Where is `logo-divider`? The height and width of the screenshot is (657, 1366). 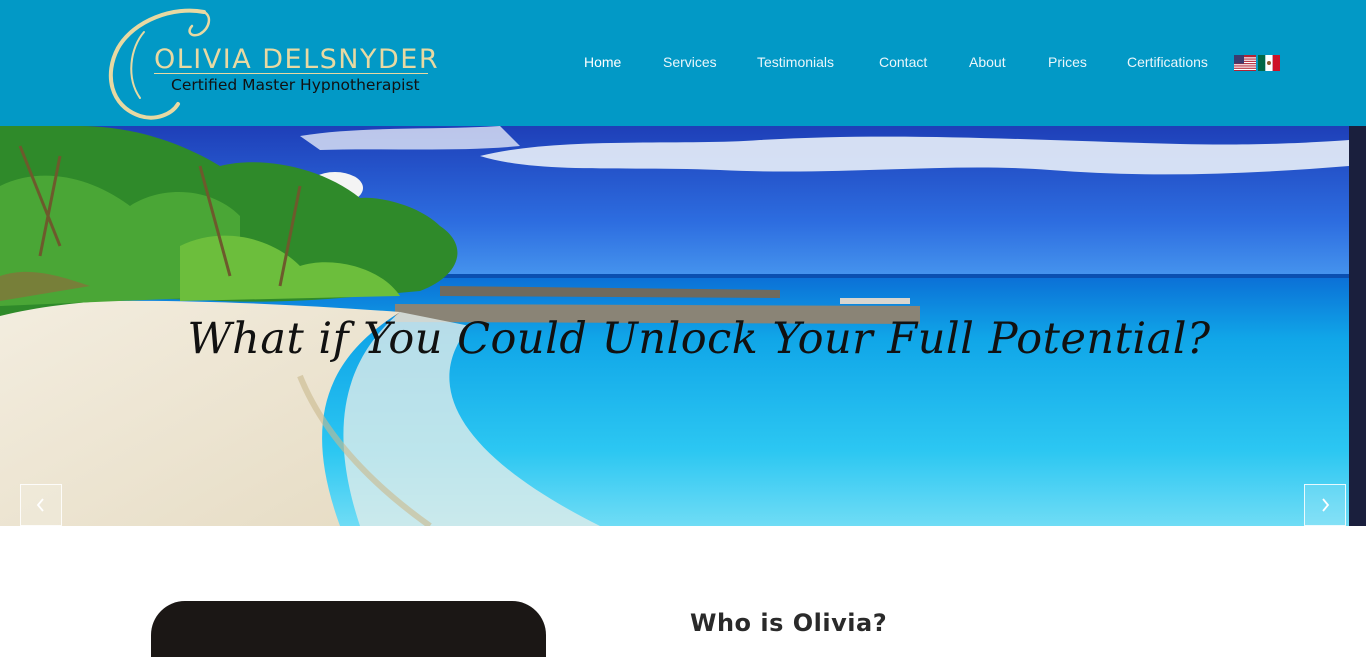
logo-divider is located at coordinates (291, 73).